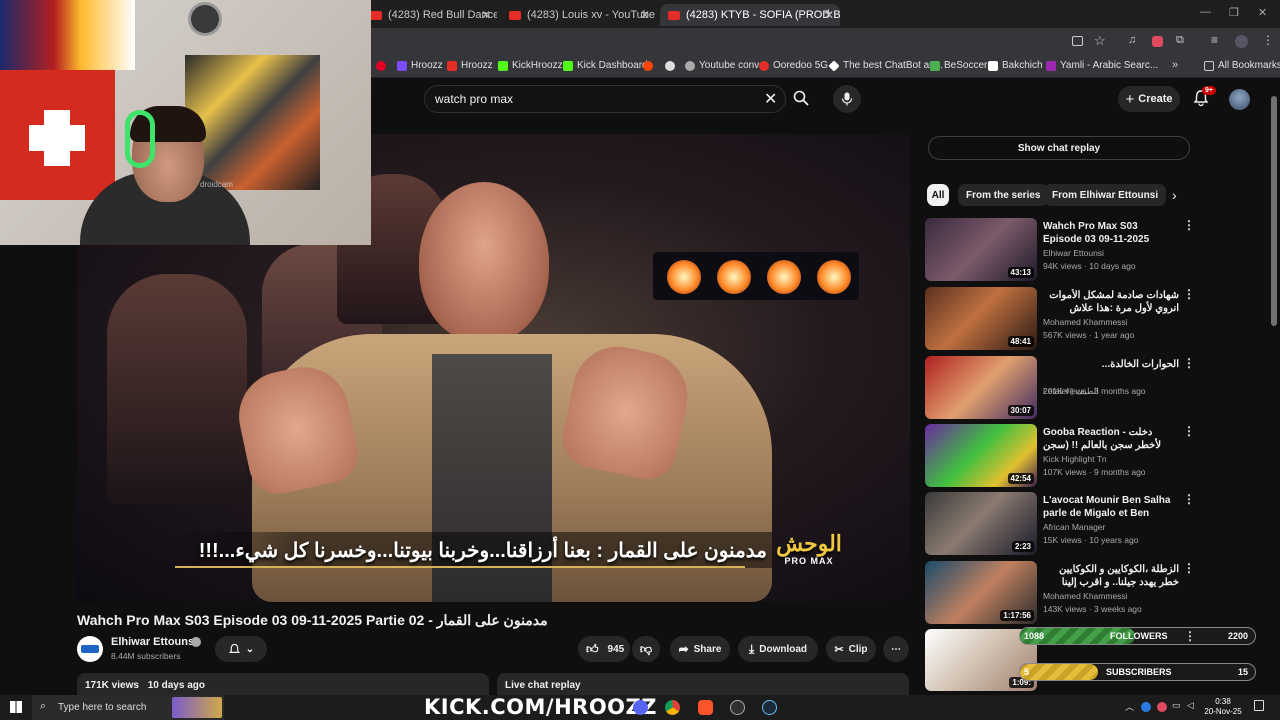 This screenshot has width=1280, height=720. Describe the element at coordinates (540, 707) in the screenshot. I see `kick-url-overlay: KICK.COM/HROOZZ` at that location.